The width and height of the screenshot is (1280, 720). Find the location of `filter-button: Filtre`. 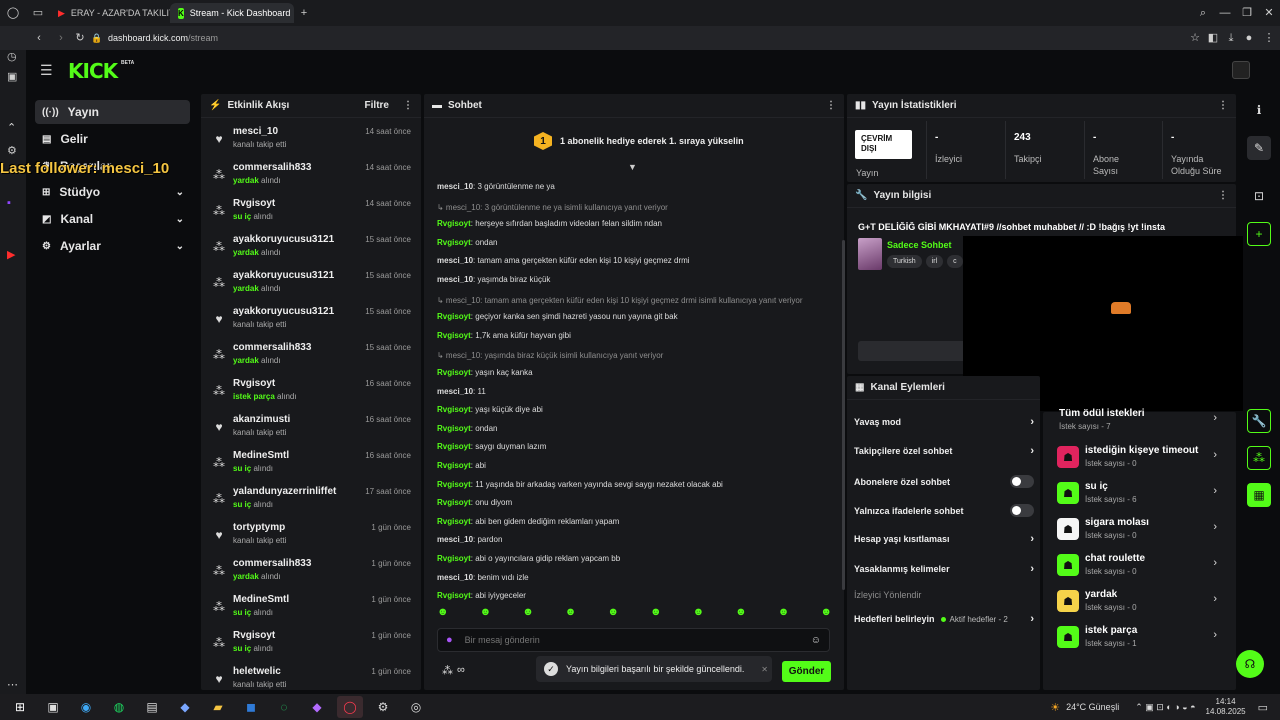

filter-button: Filtre is located at coordinates (377, 105).